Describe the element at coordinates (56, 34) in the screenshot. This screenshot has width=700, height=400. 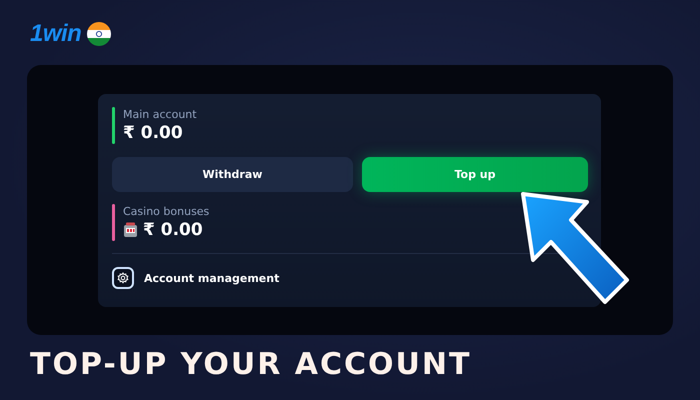
I see `logo: 1win` at that location.